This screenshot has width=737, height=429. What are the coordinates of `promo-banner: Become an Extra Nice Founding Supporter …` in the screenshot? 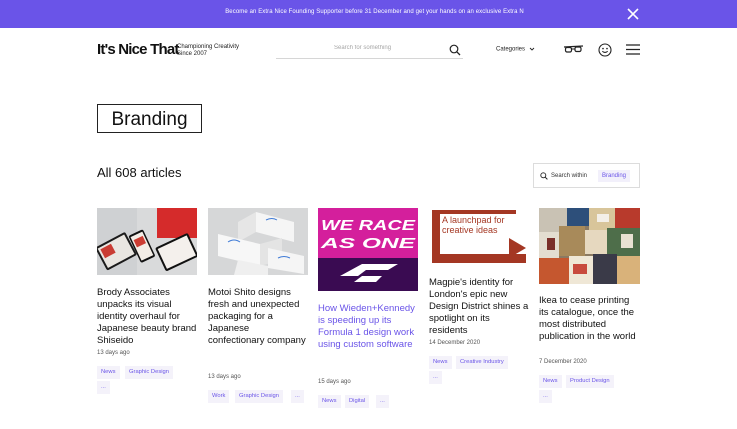 It's located at (368, 14).